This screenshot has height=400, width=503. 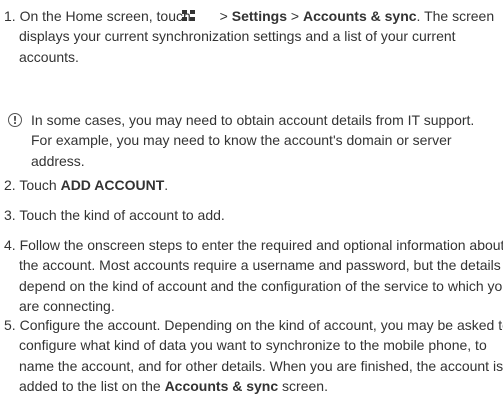 What do you see at coordinates (112, 185) in the screenshot?
I see `add-account-label: ADD ACCOUNT` at bounding box center [112, 185].